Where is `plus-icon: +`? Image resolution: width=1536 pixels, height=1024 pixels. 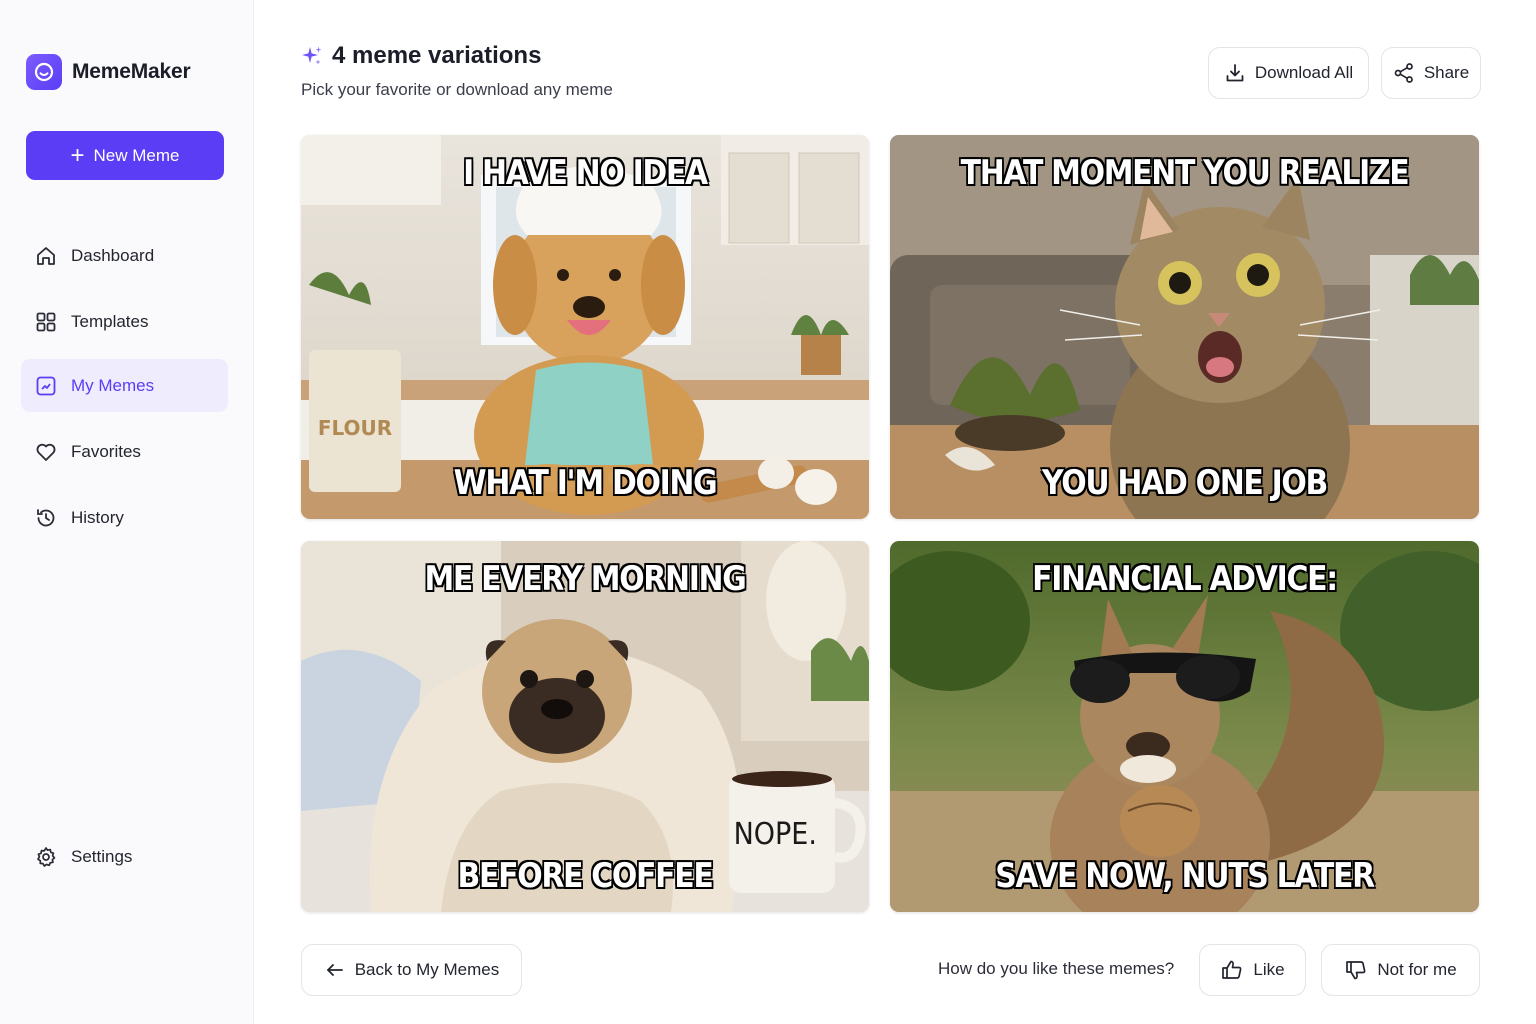
plus-icon: + is located at coordinates (77, 155).